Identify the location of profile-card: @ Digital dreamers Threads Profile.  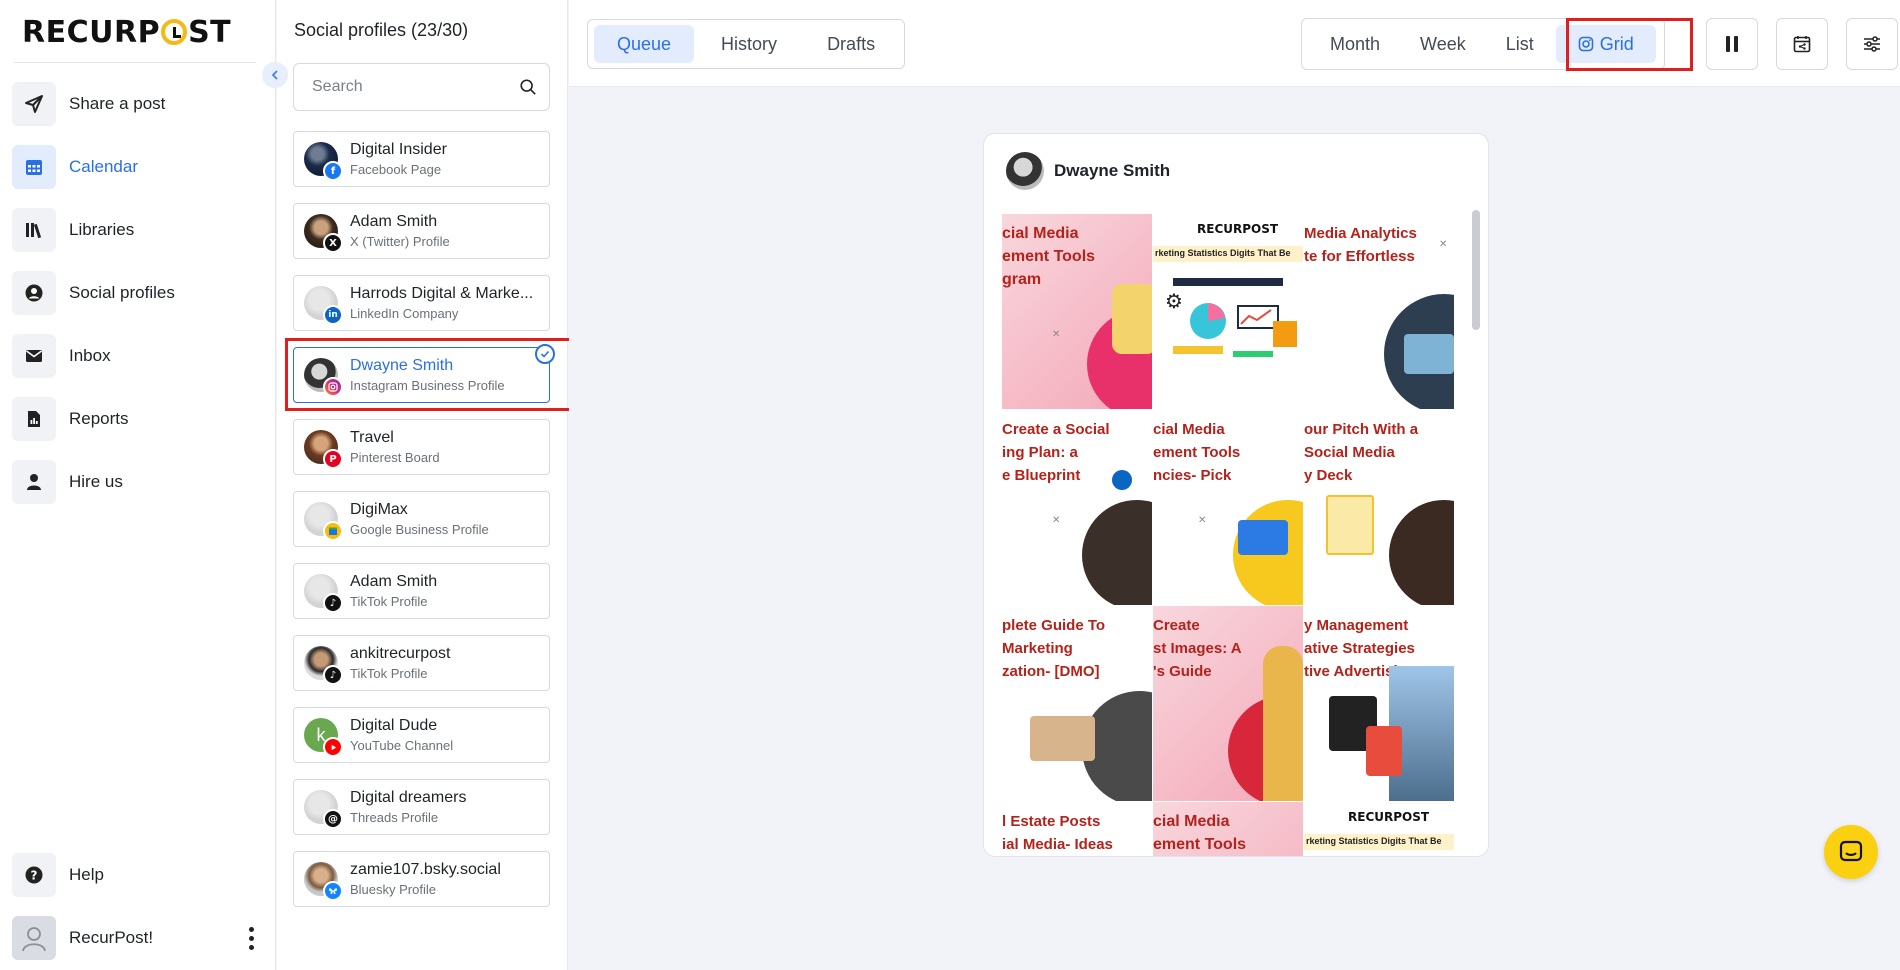
(421, 807).